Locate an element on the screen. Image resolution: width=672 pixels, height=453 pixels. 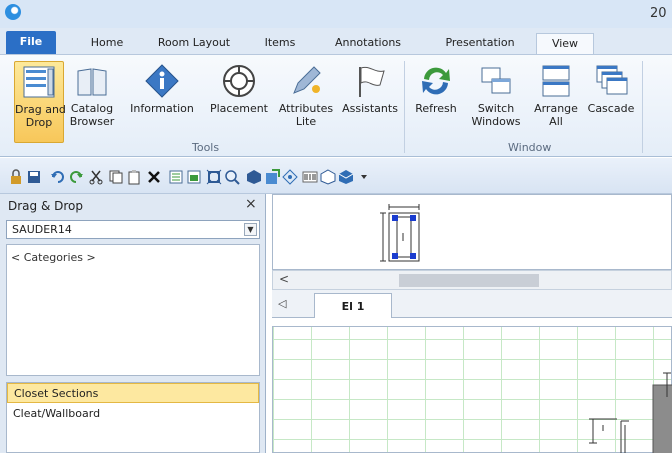
zoom-icon is located at coordinates (232, 177).